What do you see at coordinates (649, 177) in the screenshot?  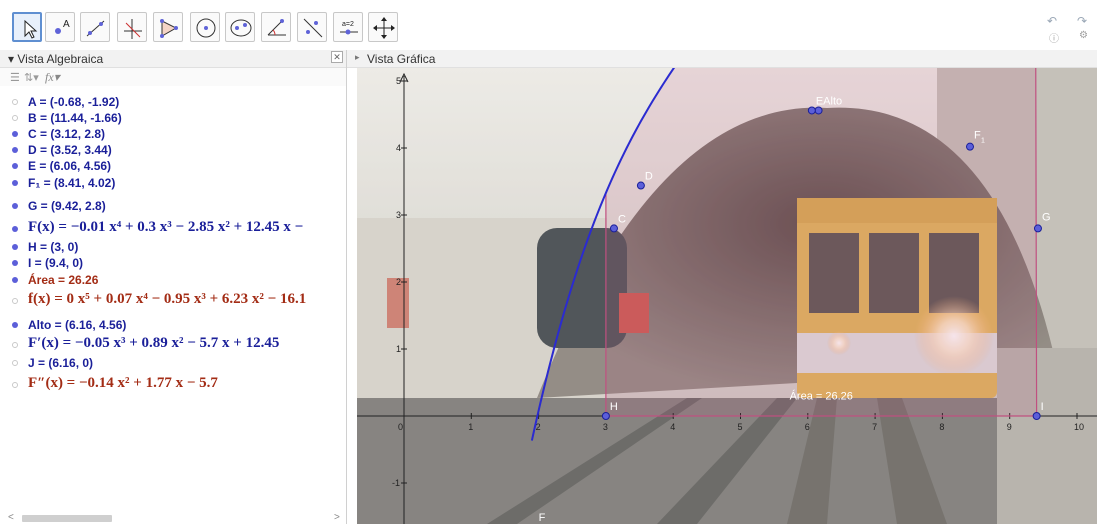 I see `point-label: D` at bounding box center [649, 177].